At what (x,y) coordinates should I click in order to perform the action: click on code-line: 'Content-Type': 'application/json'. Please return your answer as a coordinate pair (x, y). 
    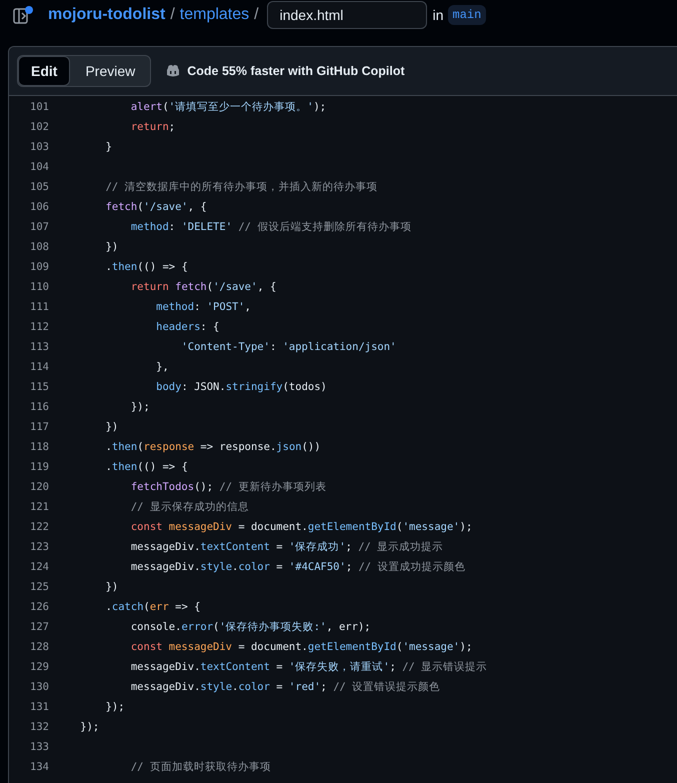
    Looking at the image, I should click on (288, 347).